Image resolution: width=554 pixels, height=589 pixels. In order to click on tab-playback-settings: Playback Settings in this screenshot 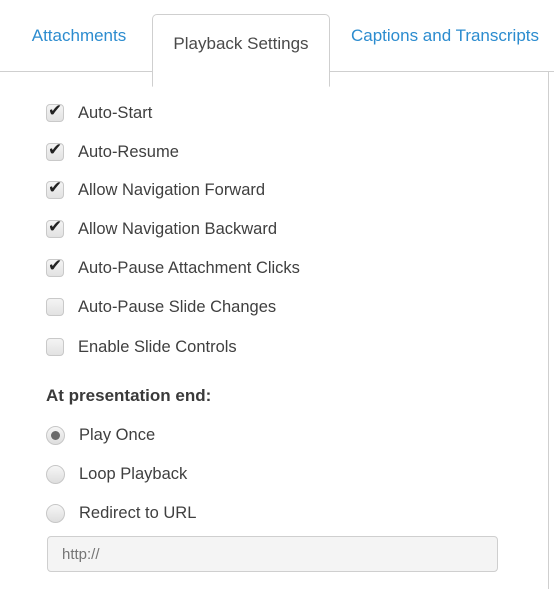, I will do `click(241, 50)`.